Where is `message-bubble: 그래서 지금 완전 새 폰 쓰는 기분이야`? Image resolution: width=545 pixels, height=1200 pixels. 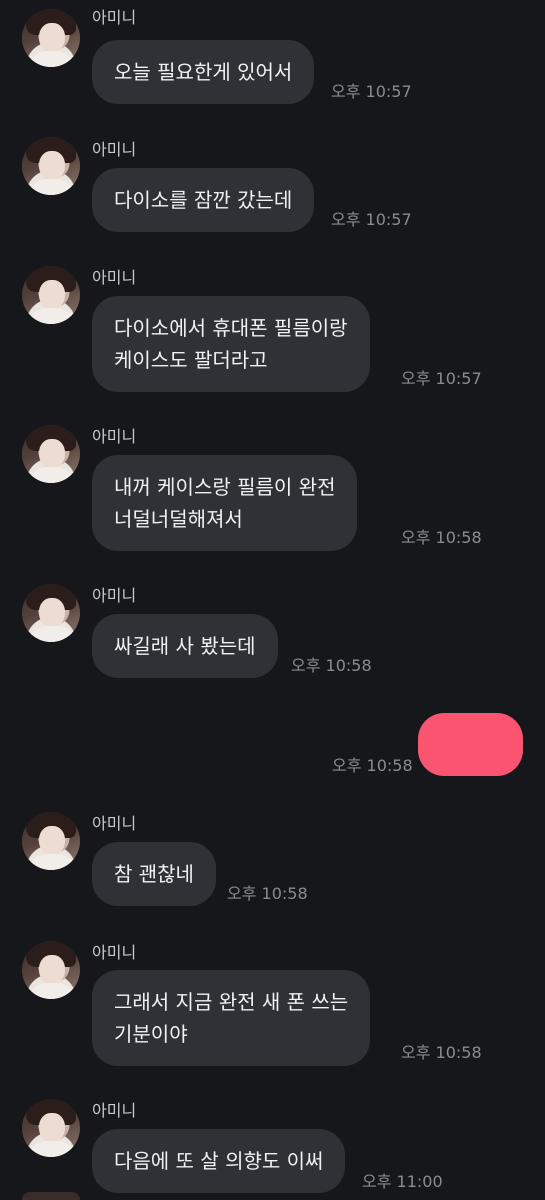
message-bubble: 그래서 지금 완전 새 폰 쓰는 기분이야 is located at coordinates (231, 1018).